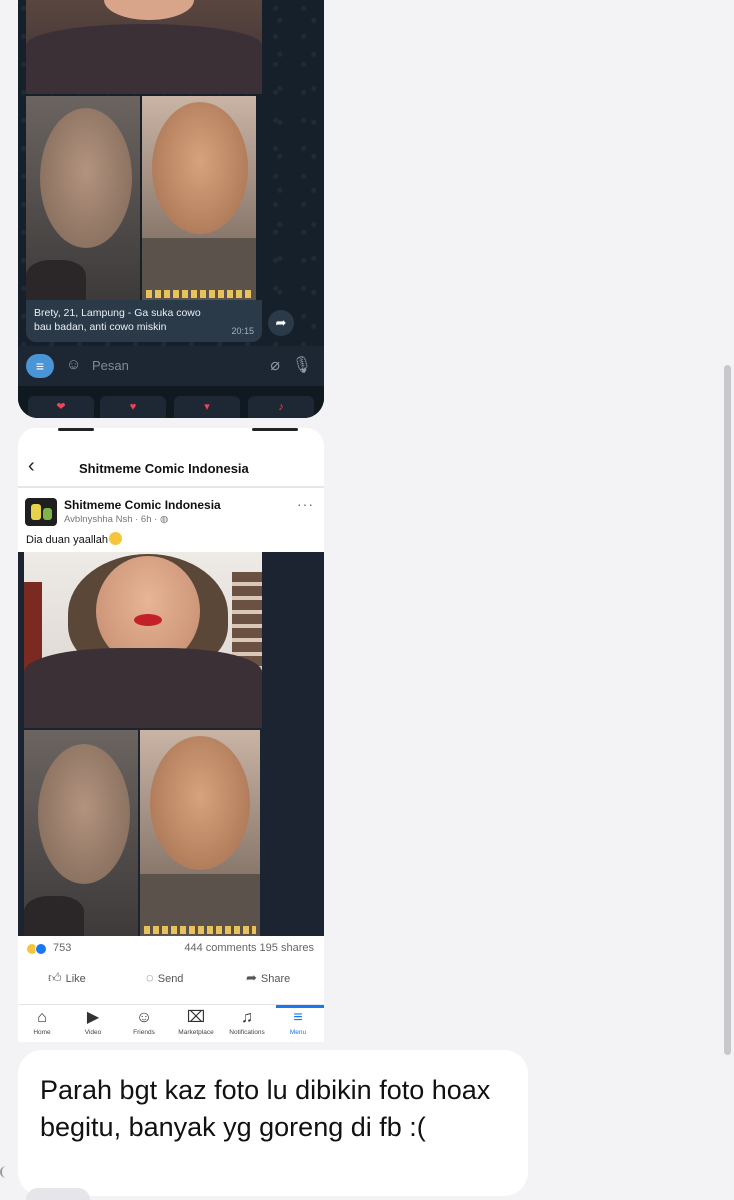 This screenshot has height=1200, width=734. What do you see at coordinates (67, 540) in the screenshot?
I see `post-text-content: Dia duan yaallah` at bounding box center [67, 540].